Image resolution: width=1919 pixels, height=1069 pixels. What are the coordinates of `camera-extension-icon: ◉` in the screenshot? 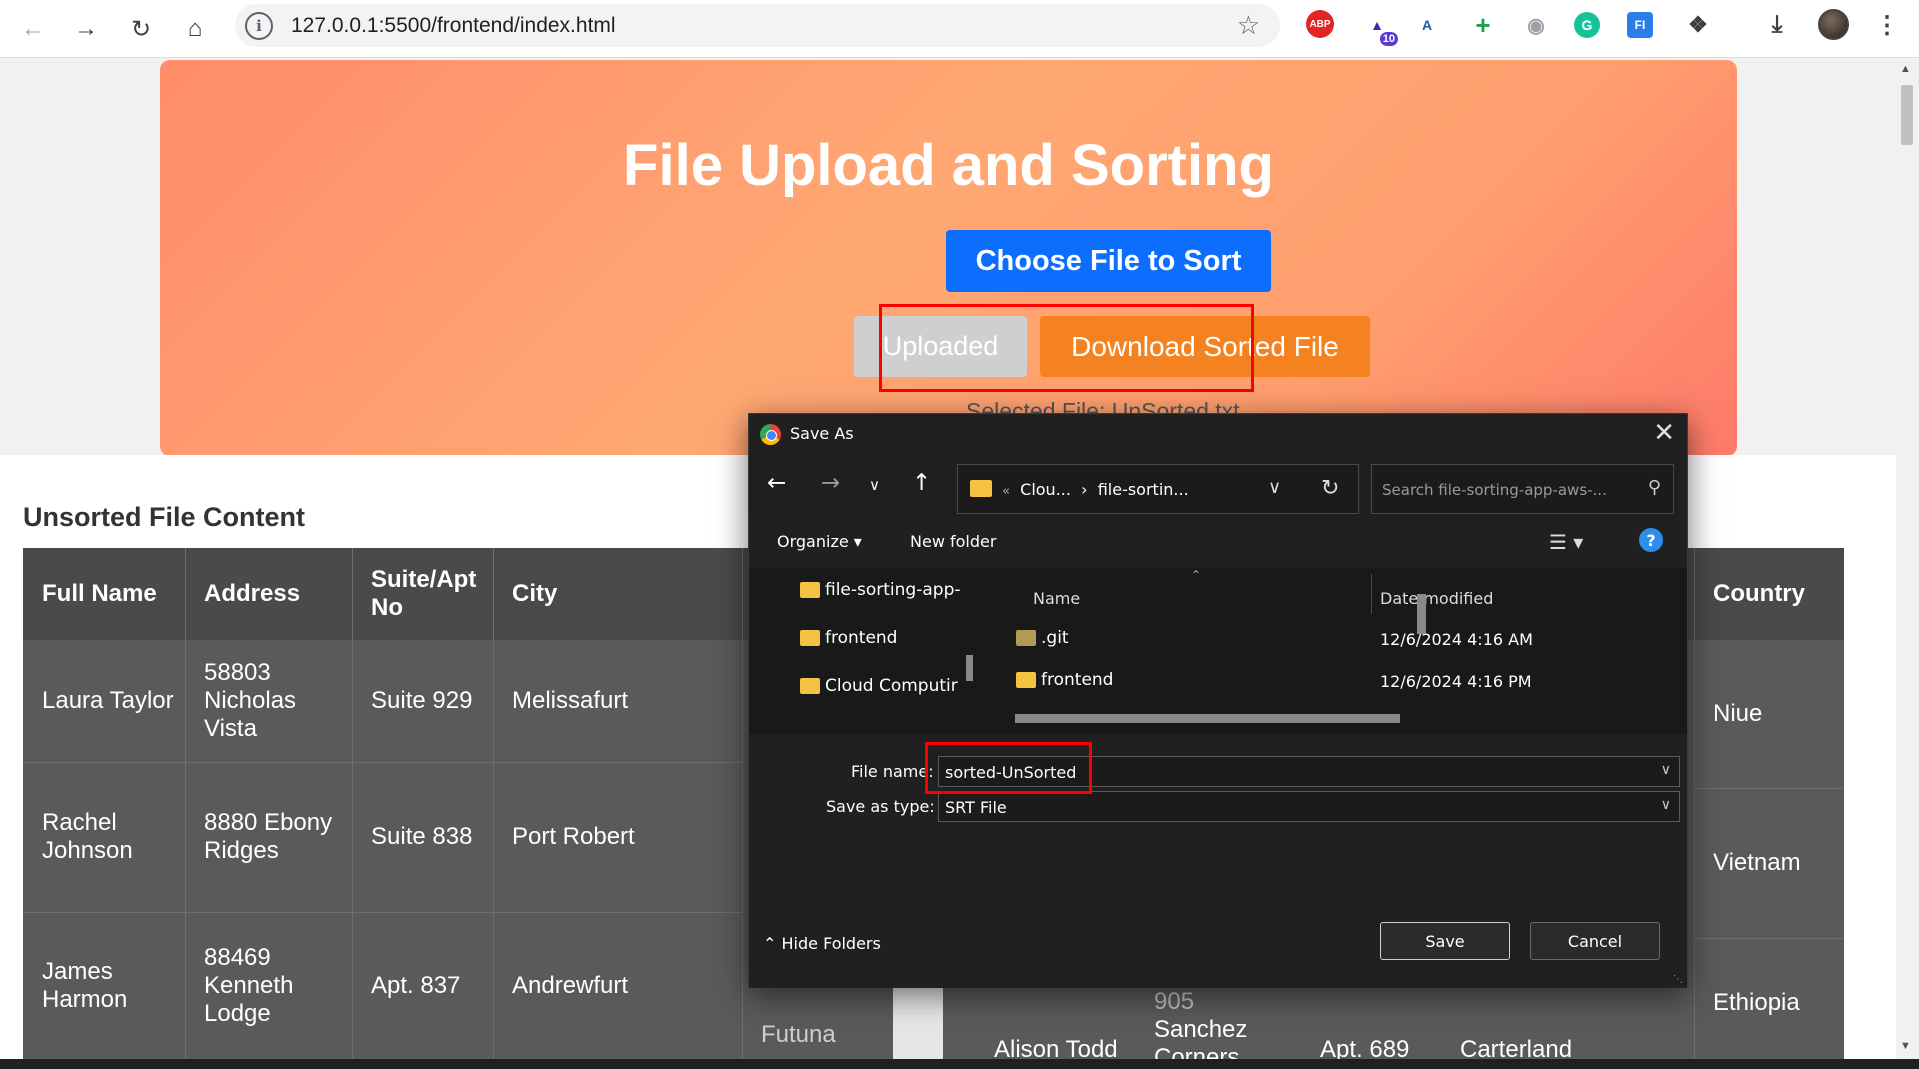 It's located at (1536, 25).